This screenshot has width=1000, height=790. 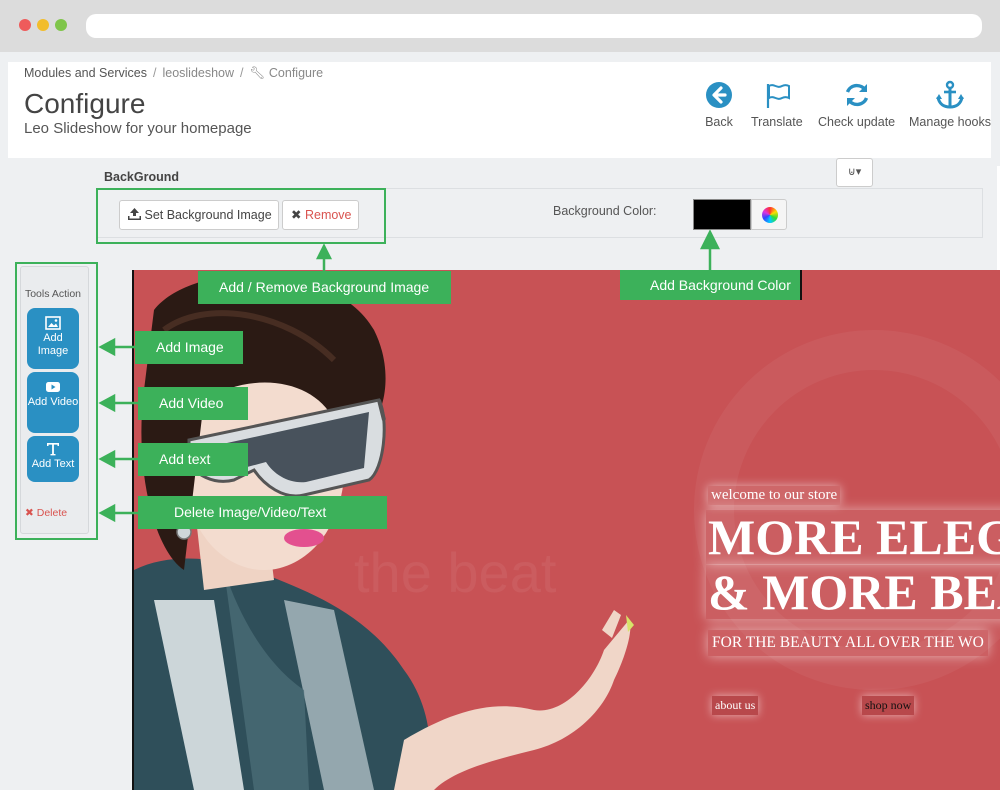 I want to click on breadcrumb-modules: Modules and Services, so click(x=85, y=73).